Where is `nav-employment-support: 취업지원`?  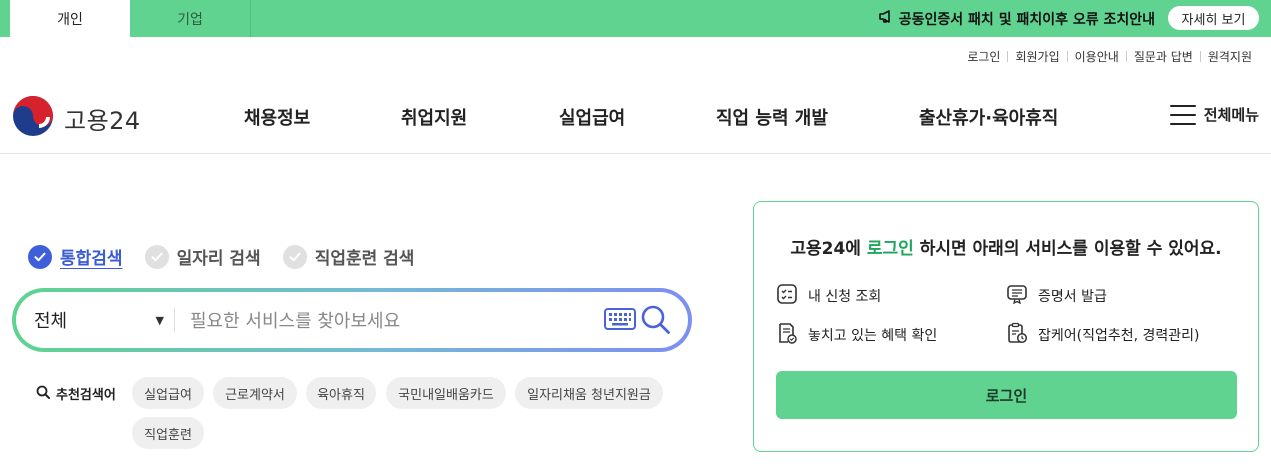 nav-employment-support: 취업지원 is located at coordinates (434, 117).